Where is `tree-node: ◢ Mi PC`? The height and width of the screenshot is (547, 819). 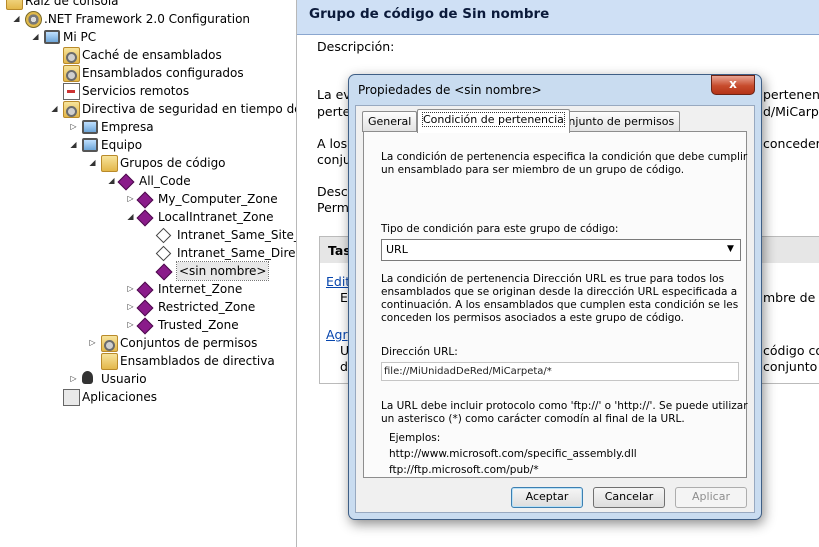 tree-node: ◢ Mi PC is located at coordinates (148, 37).